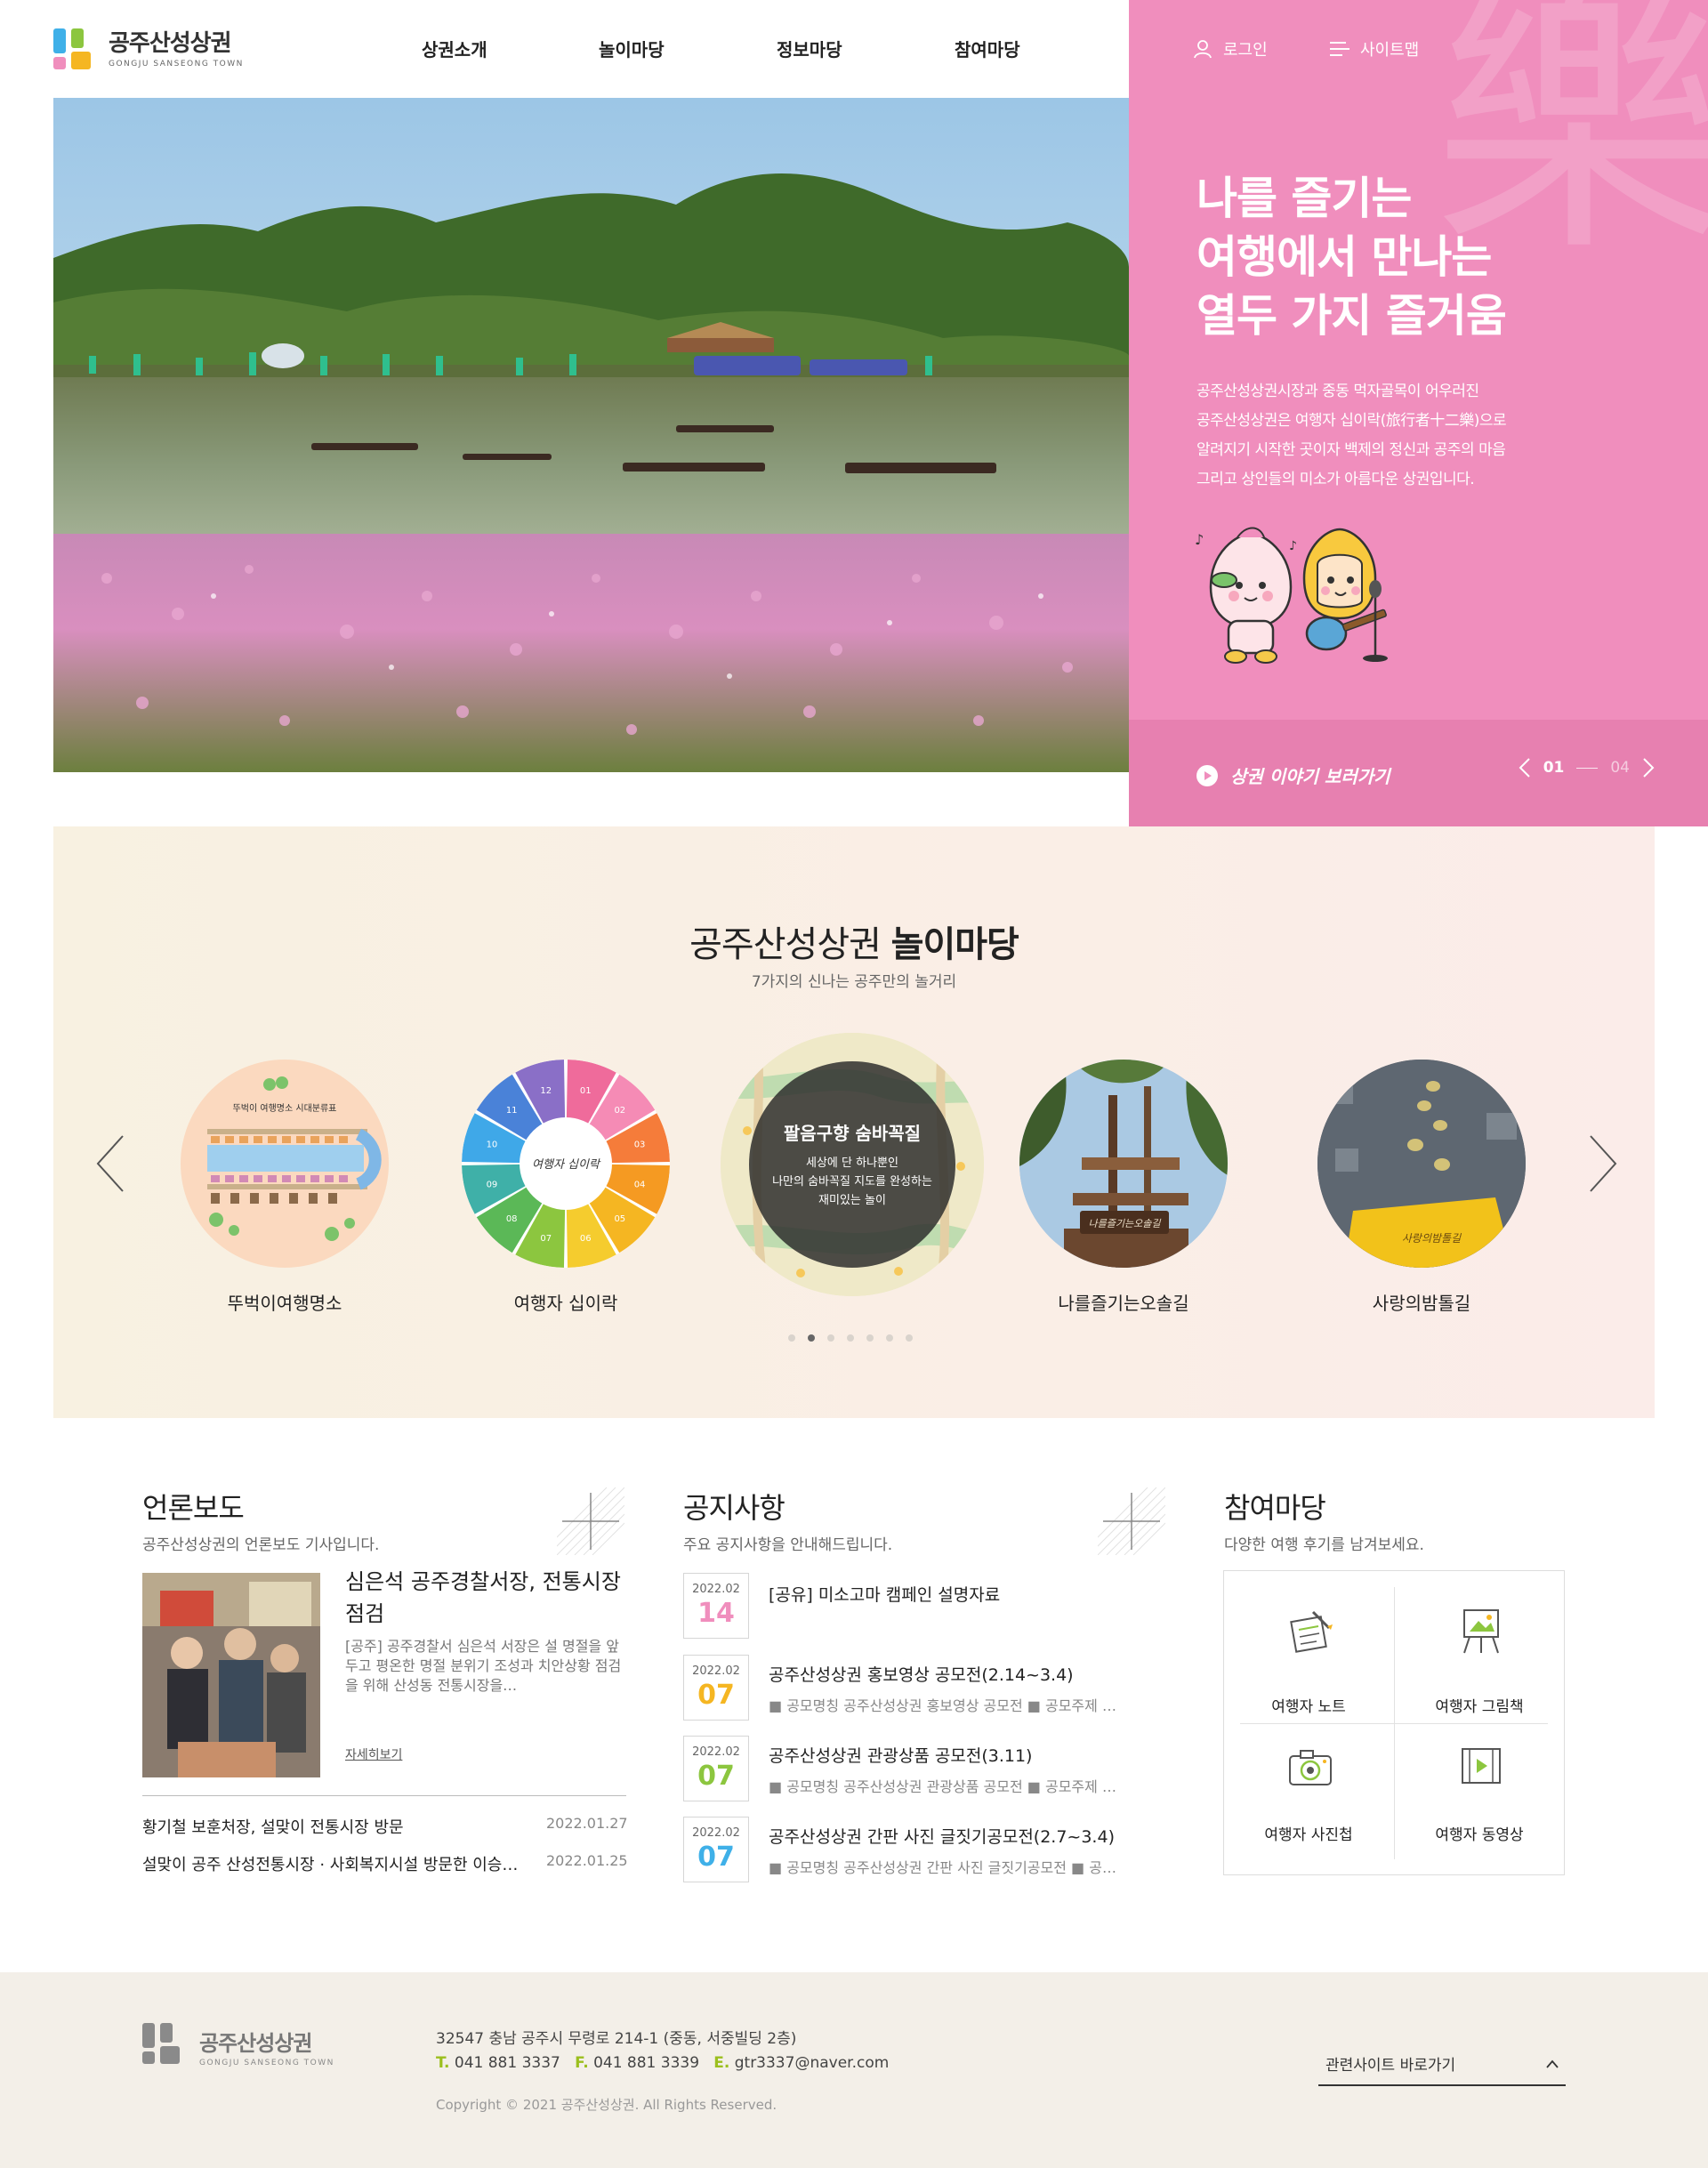 The width and height of the screenshot is (1708, 2168). Describe the element at coordinates (852, 1182) in the screenshot. I see `featured-desc-line: 나만의 숨바꼭질 지도를 완성하는` at that location.